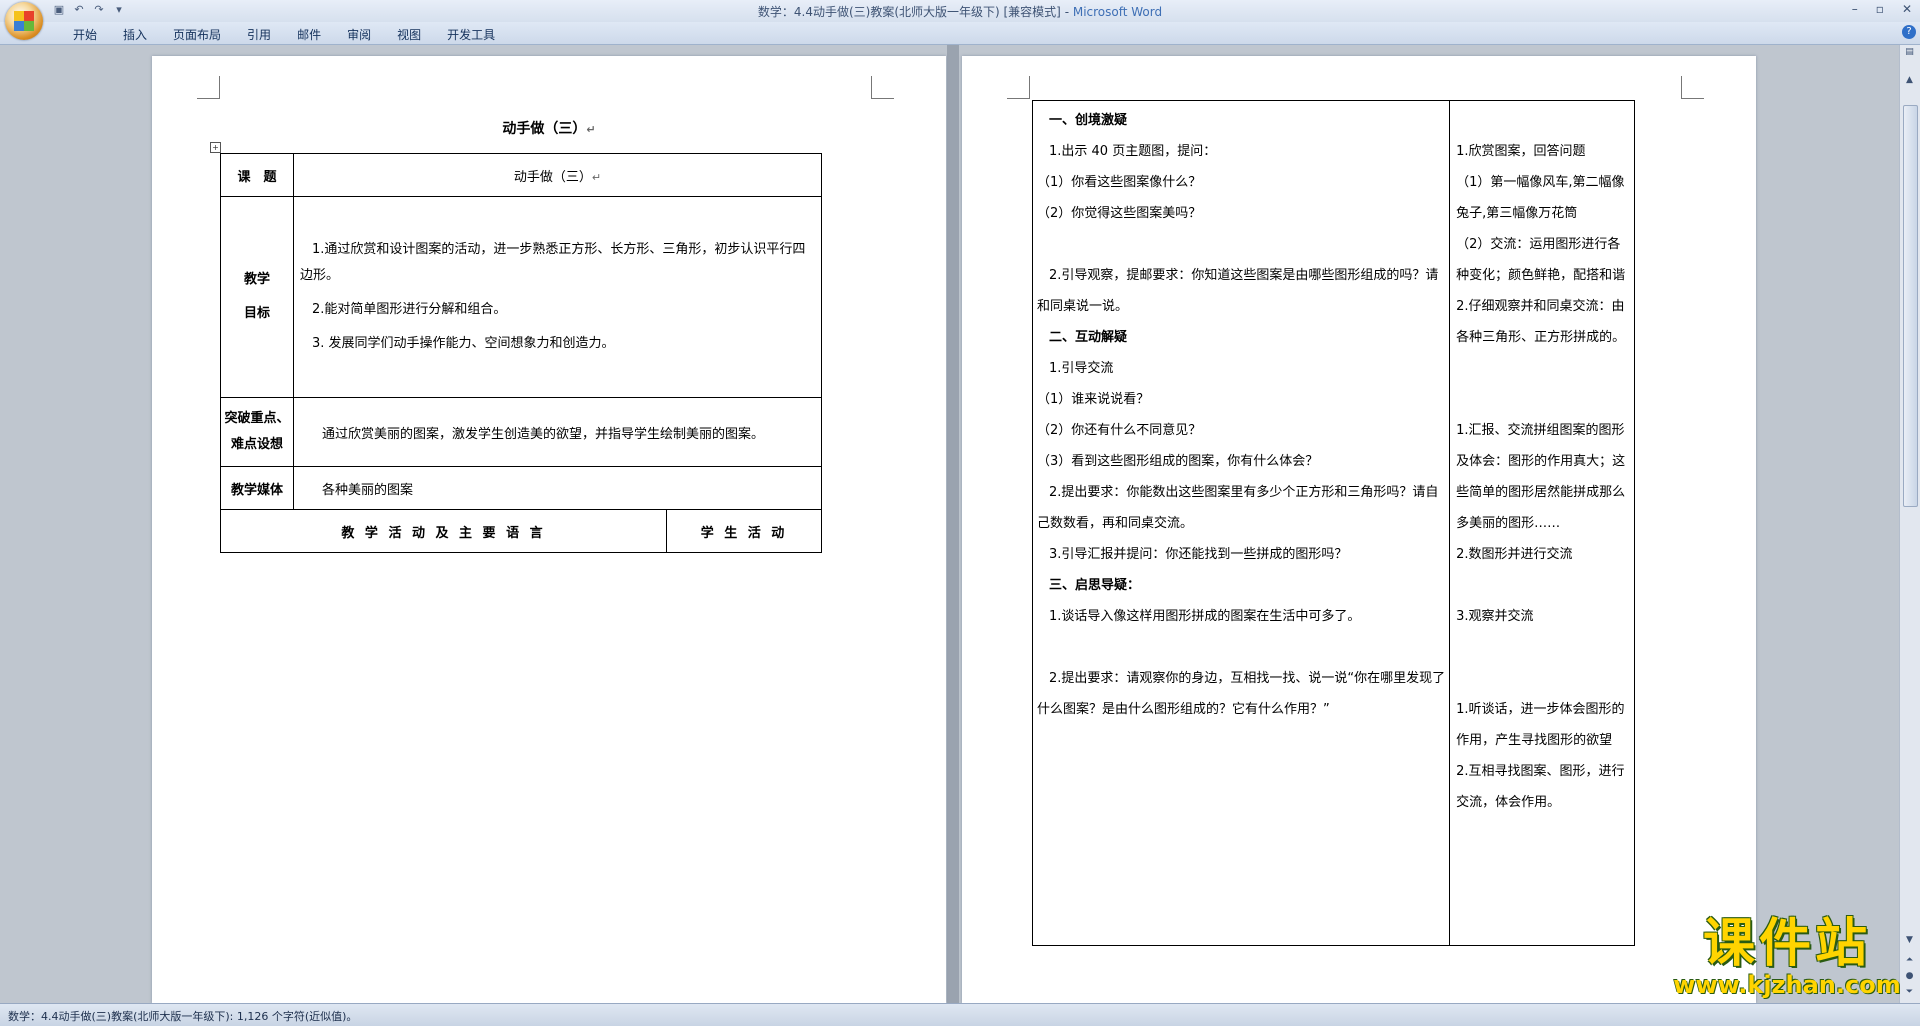 The height and width of the screenshot is (1026, 1920). I want to click on key-points-value: 通过欣赏美丽的图案，激发学生创造美的欲望，并指导学生绘制美丽的图案。, so click(557, 432).